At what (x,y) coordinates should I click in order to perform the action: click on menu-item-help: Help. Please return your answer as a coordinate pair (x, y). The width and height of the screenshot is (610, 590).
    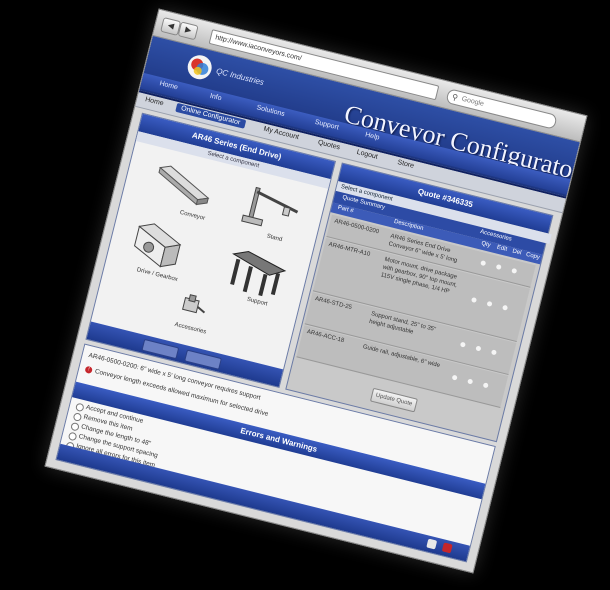
    Looking at the image, I should click on (372, 136).